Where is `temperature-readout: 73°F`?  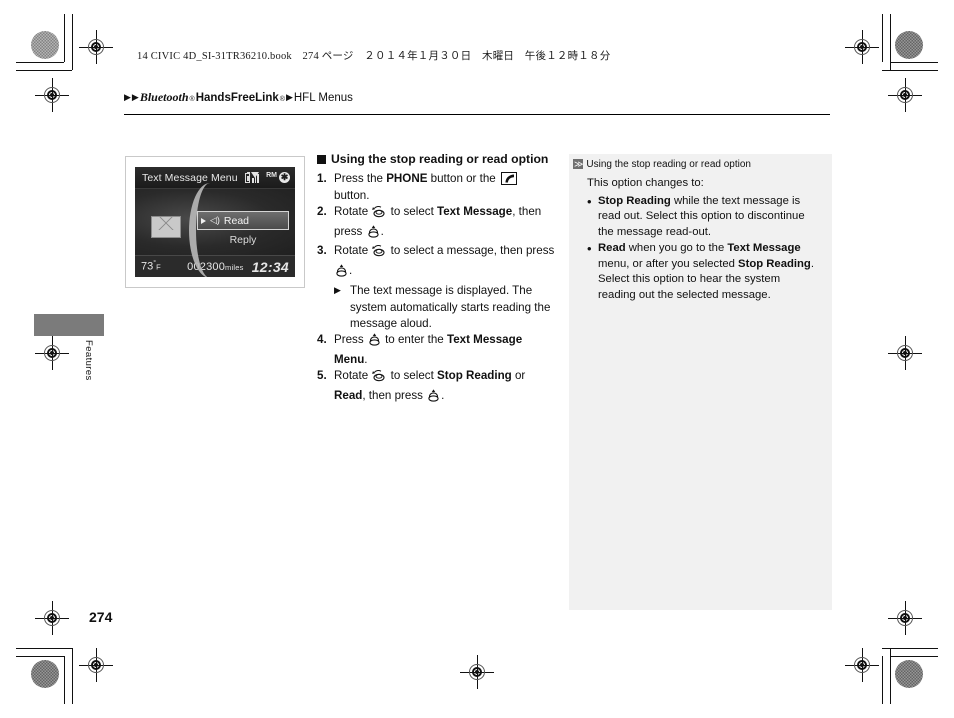
temperature-readout: 73°F is located at coordinates (160, 266).